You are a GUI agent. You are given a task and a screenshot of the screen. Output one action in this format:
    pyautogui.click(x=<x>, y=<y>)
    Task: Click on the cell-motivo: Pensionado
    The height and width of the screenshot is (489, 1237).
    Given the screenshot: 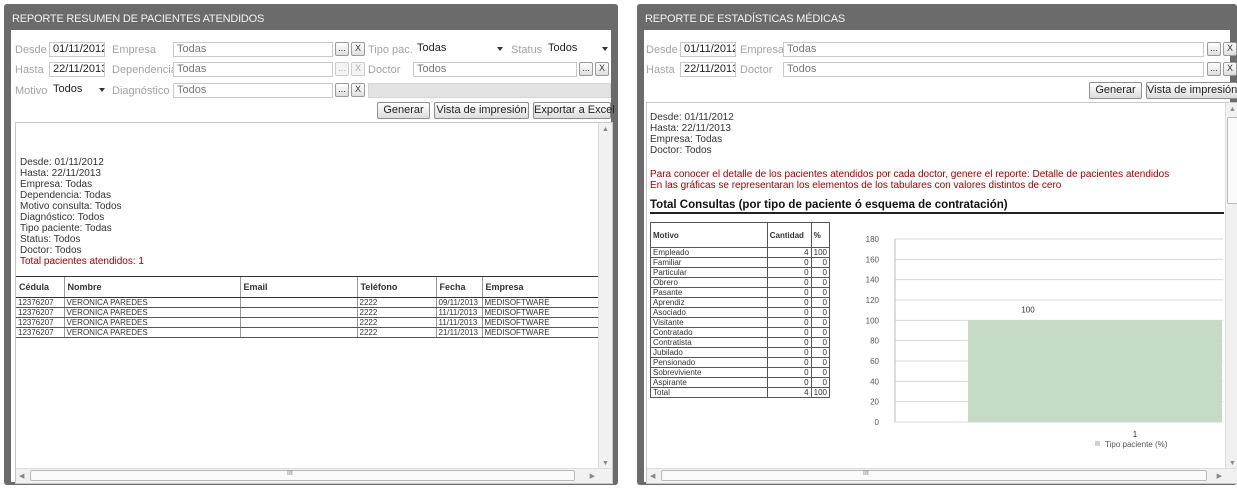 What is the action you would take?
    pyautogui.click(x=709, y=362)
    